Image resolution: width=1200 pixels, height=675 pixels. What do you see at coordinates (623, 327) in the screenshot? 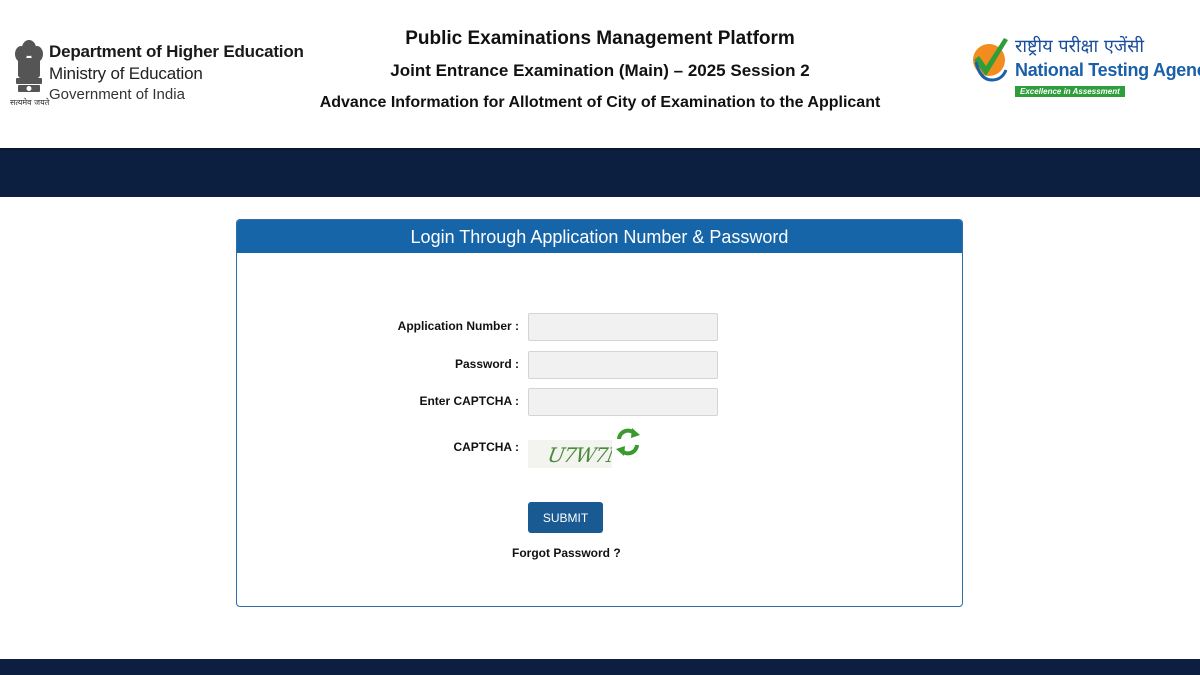
I see `application-number-input` at bounding box center [623, 327].